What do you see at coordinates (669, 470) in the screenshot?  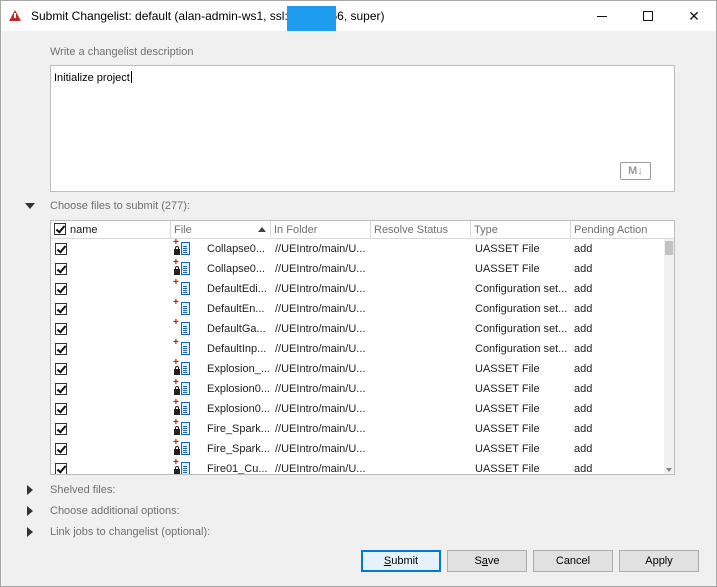 I see `scroll-down-arrow-icon` at bounding box center [669, 470].